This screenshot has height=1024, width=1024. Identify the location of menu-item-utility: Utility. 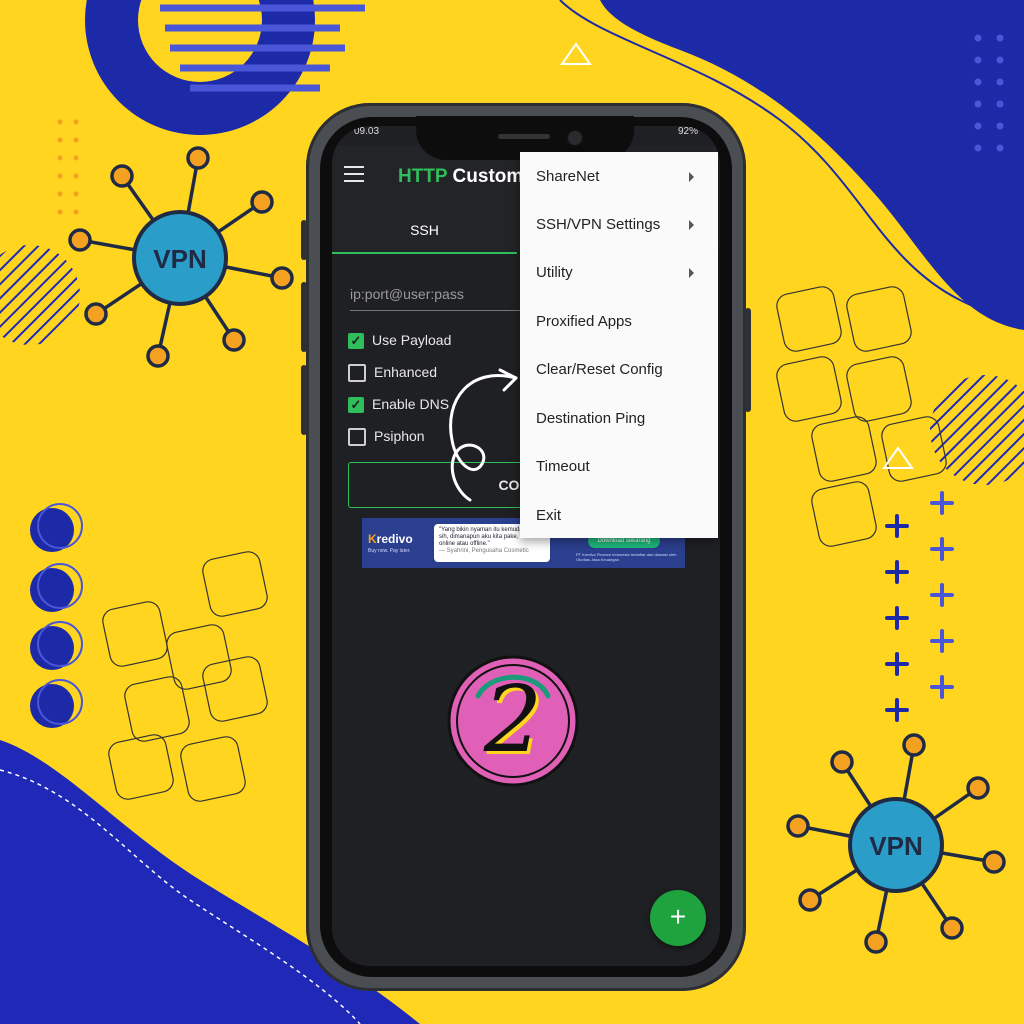
(621, 276).